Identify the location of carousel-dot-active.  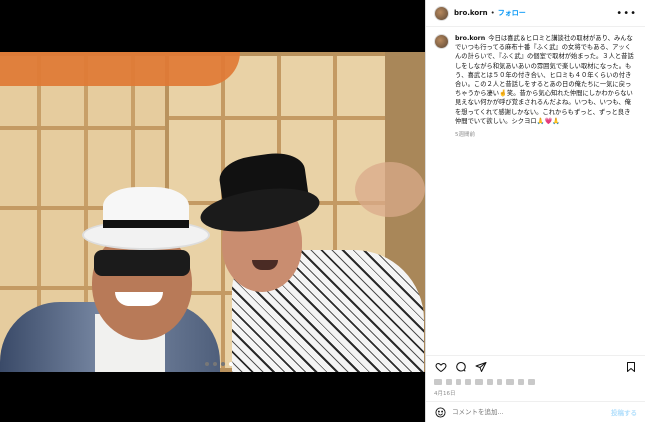
(231, 364).